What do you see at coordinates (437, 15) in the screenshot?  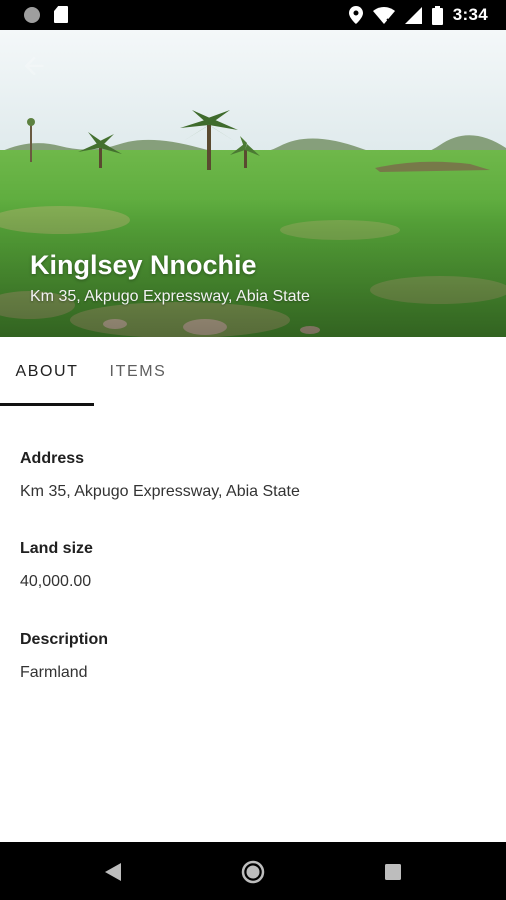 I see `battery-icon` at bounding box center [437, 15].